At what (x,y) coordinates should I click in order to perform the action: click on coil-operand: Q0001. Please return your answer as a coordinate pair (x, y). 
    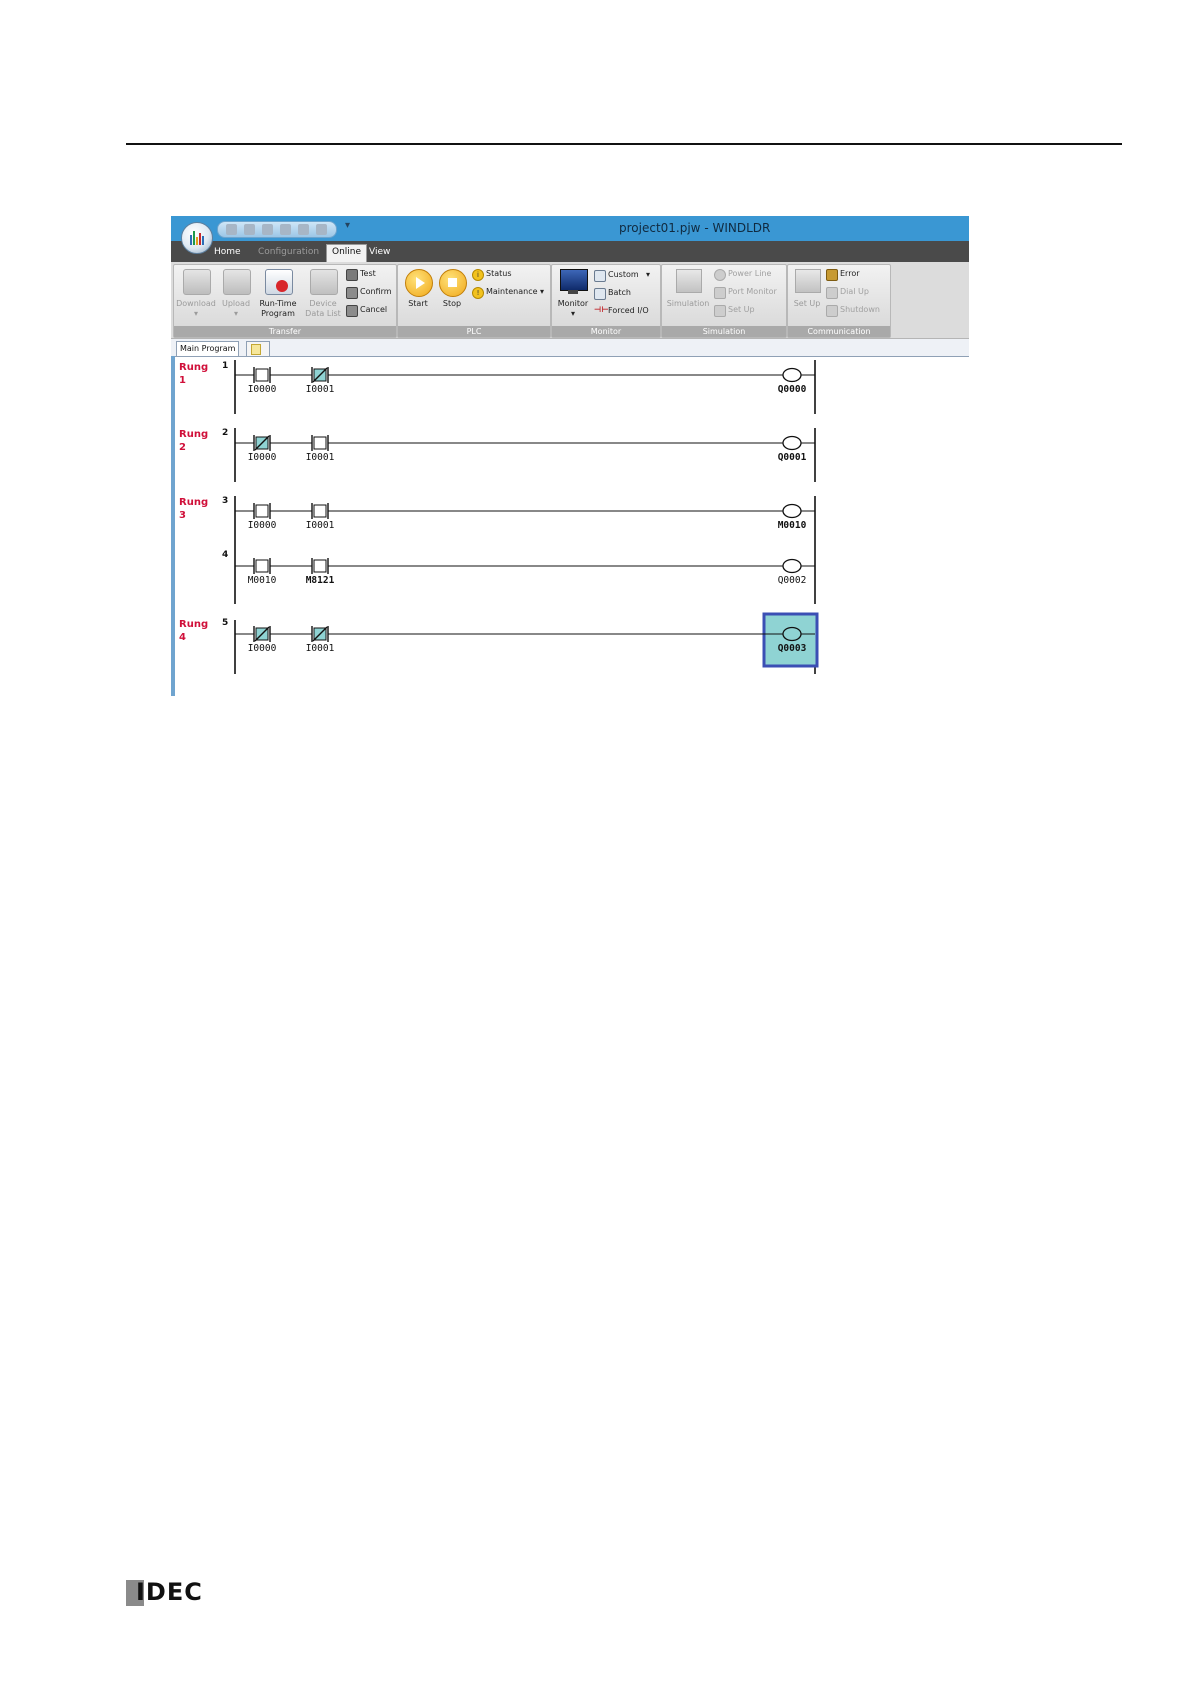
    Looking at the image, I should click on (792, 457).